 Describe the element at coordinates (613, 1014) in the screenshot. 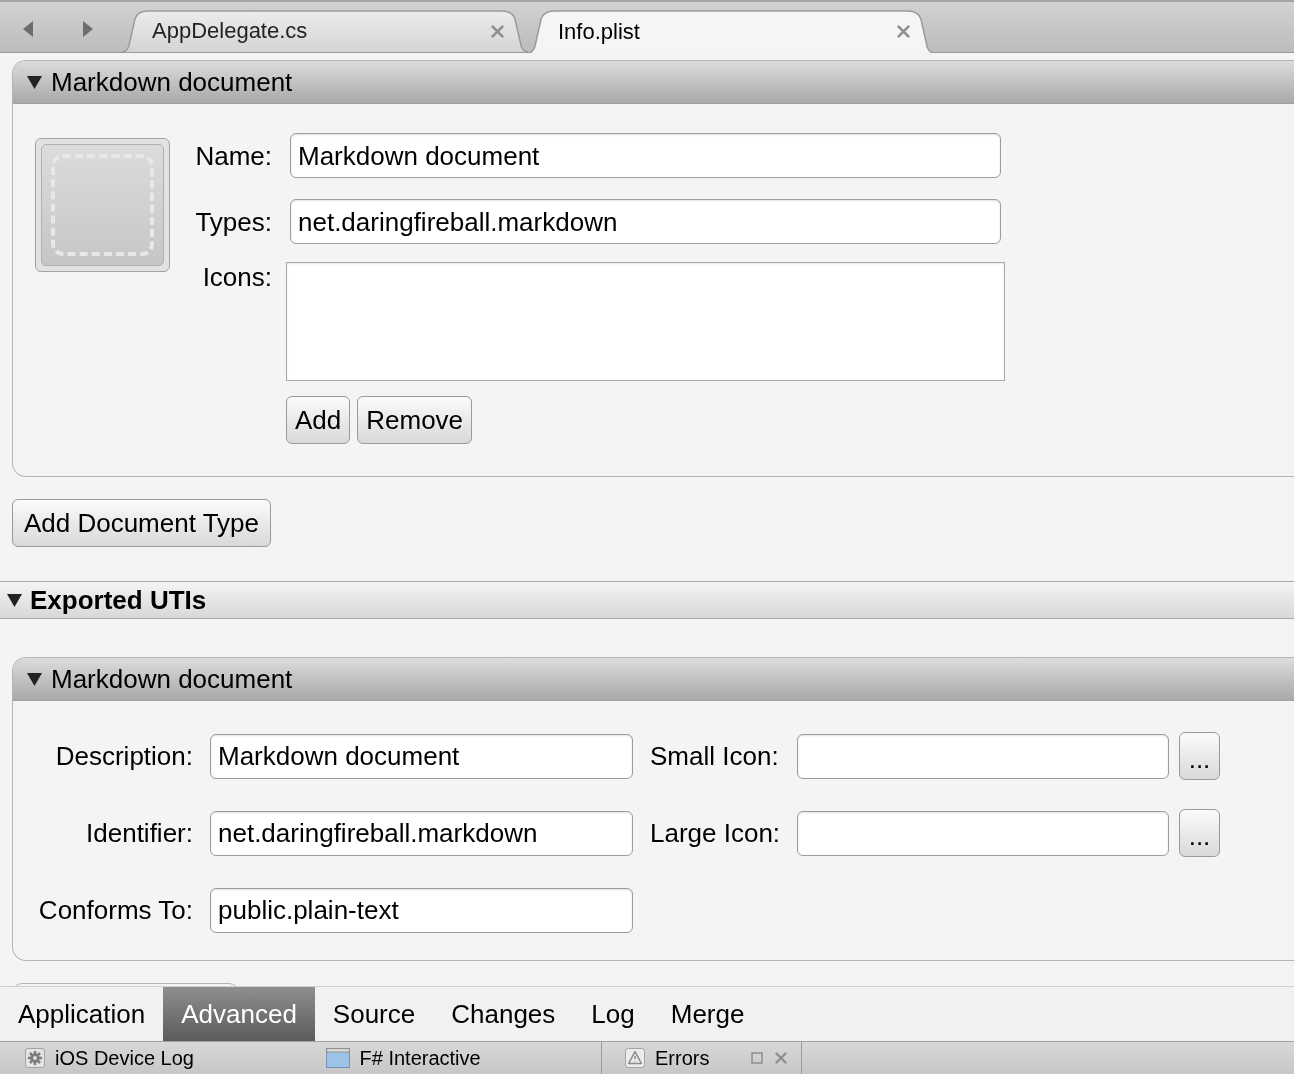

I see `view-tab: Log` at that location.